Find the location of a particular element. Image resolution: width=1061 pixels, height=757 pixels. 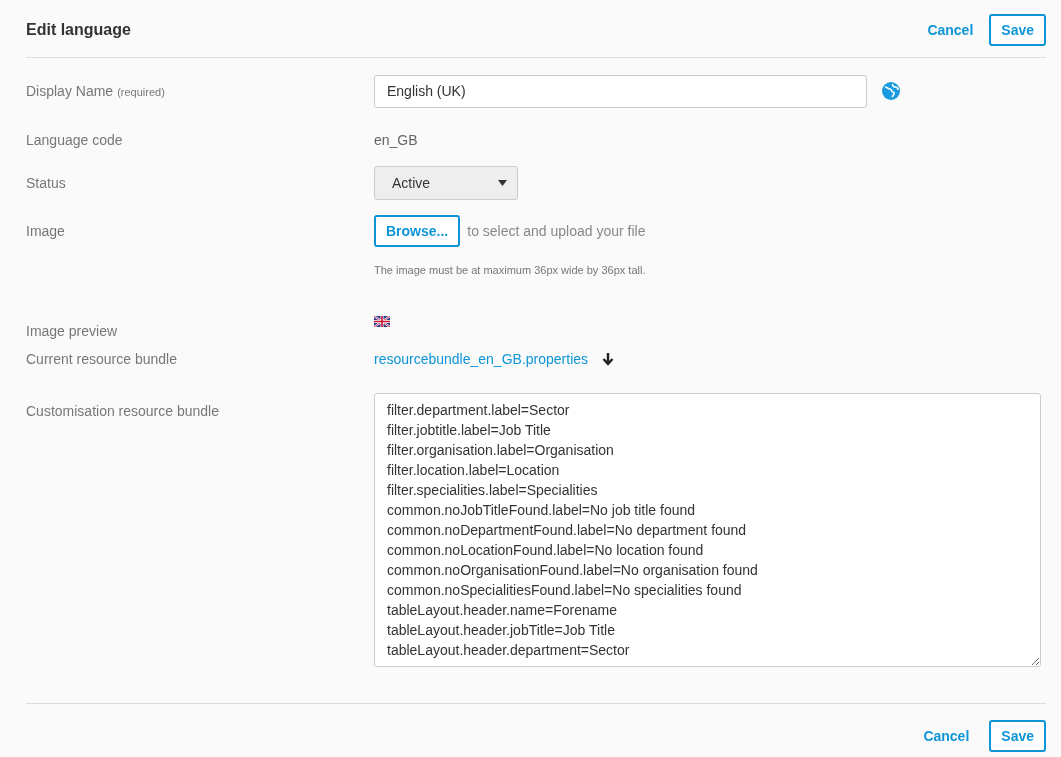

upload-instruction: to select and upload your file is located at coordinates (556, 231).